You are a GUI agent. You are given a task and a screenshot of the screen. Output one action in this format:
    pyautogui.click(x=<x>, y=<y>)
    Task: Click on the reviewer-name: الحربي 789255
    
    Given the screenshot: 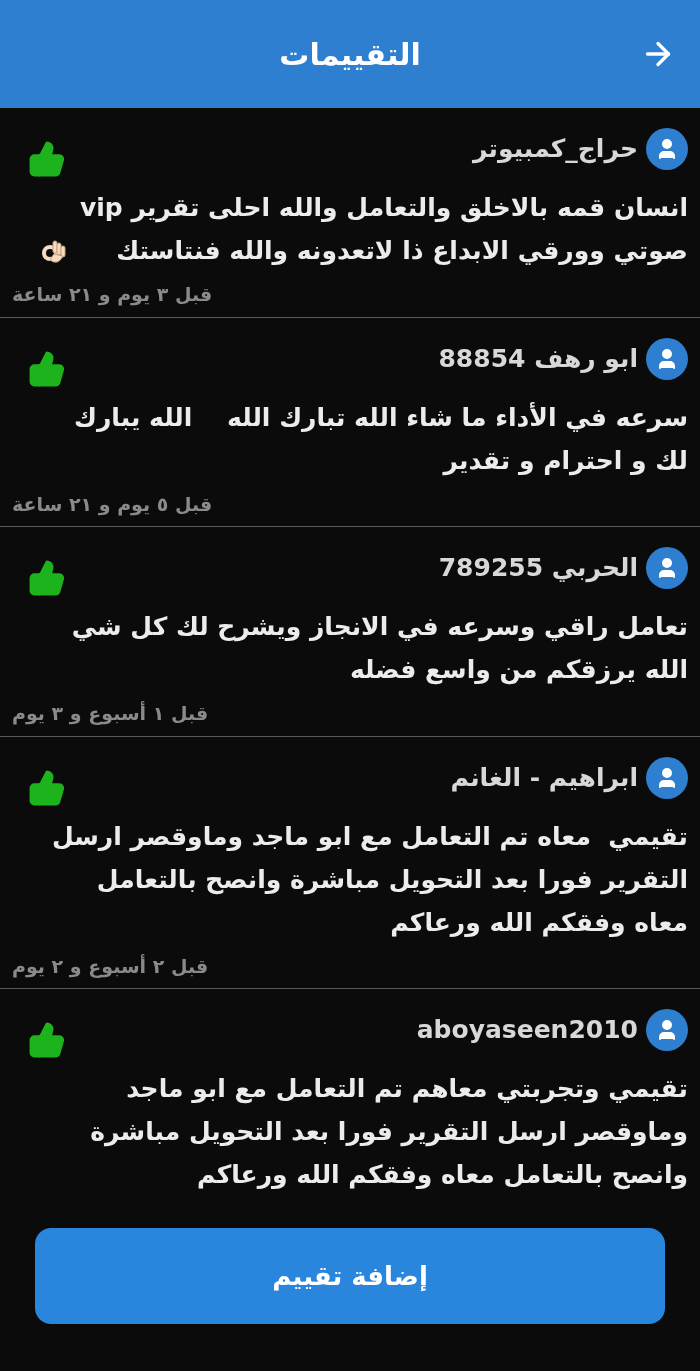 What is the action you would take?
    pyautogui.click(x=538, y=568)
    